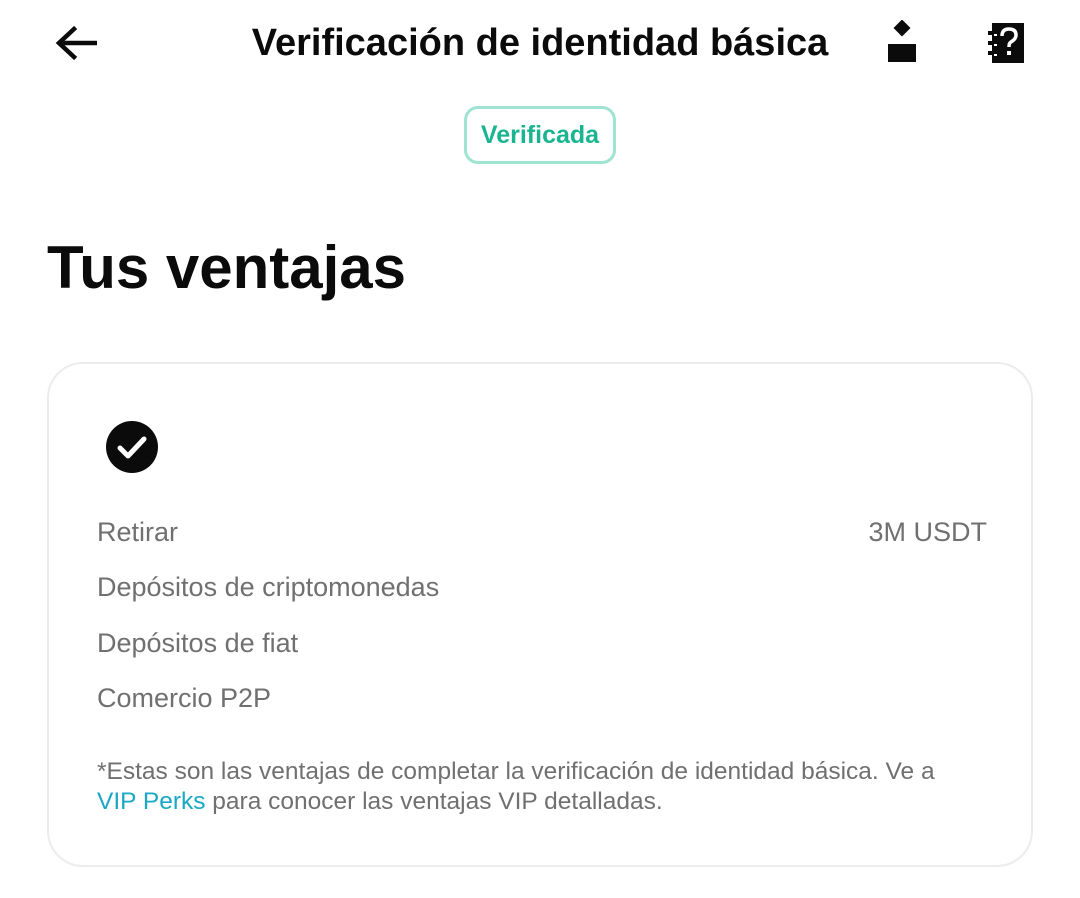 The width and height of the screenshot is (1080, 898). Describe the element at coordinates (184, 698) in the screenshot. I see `benefit-label: Comercio P2P` at that location.